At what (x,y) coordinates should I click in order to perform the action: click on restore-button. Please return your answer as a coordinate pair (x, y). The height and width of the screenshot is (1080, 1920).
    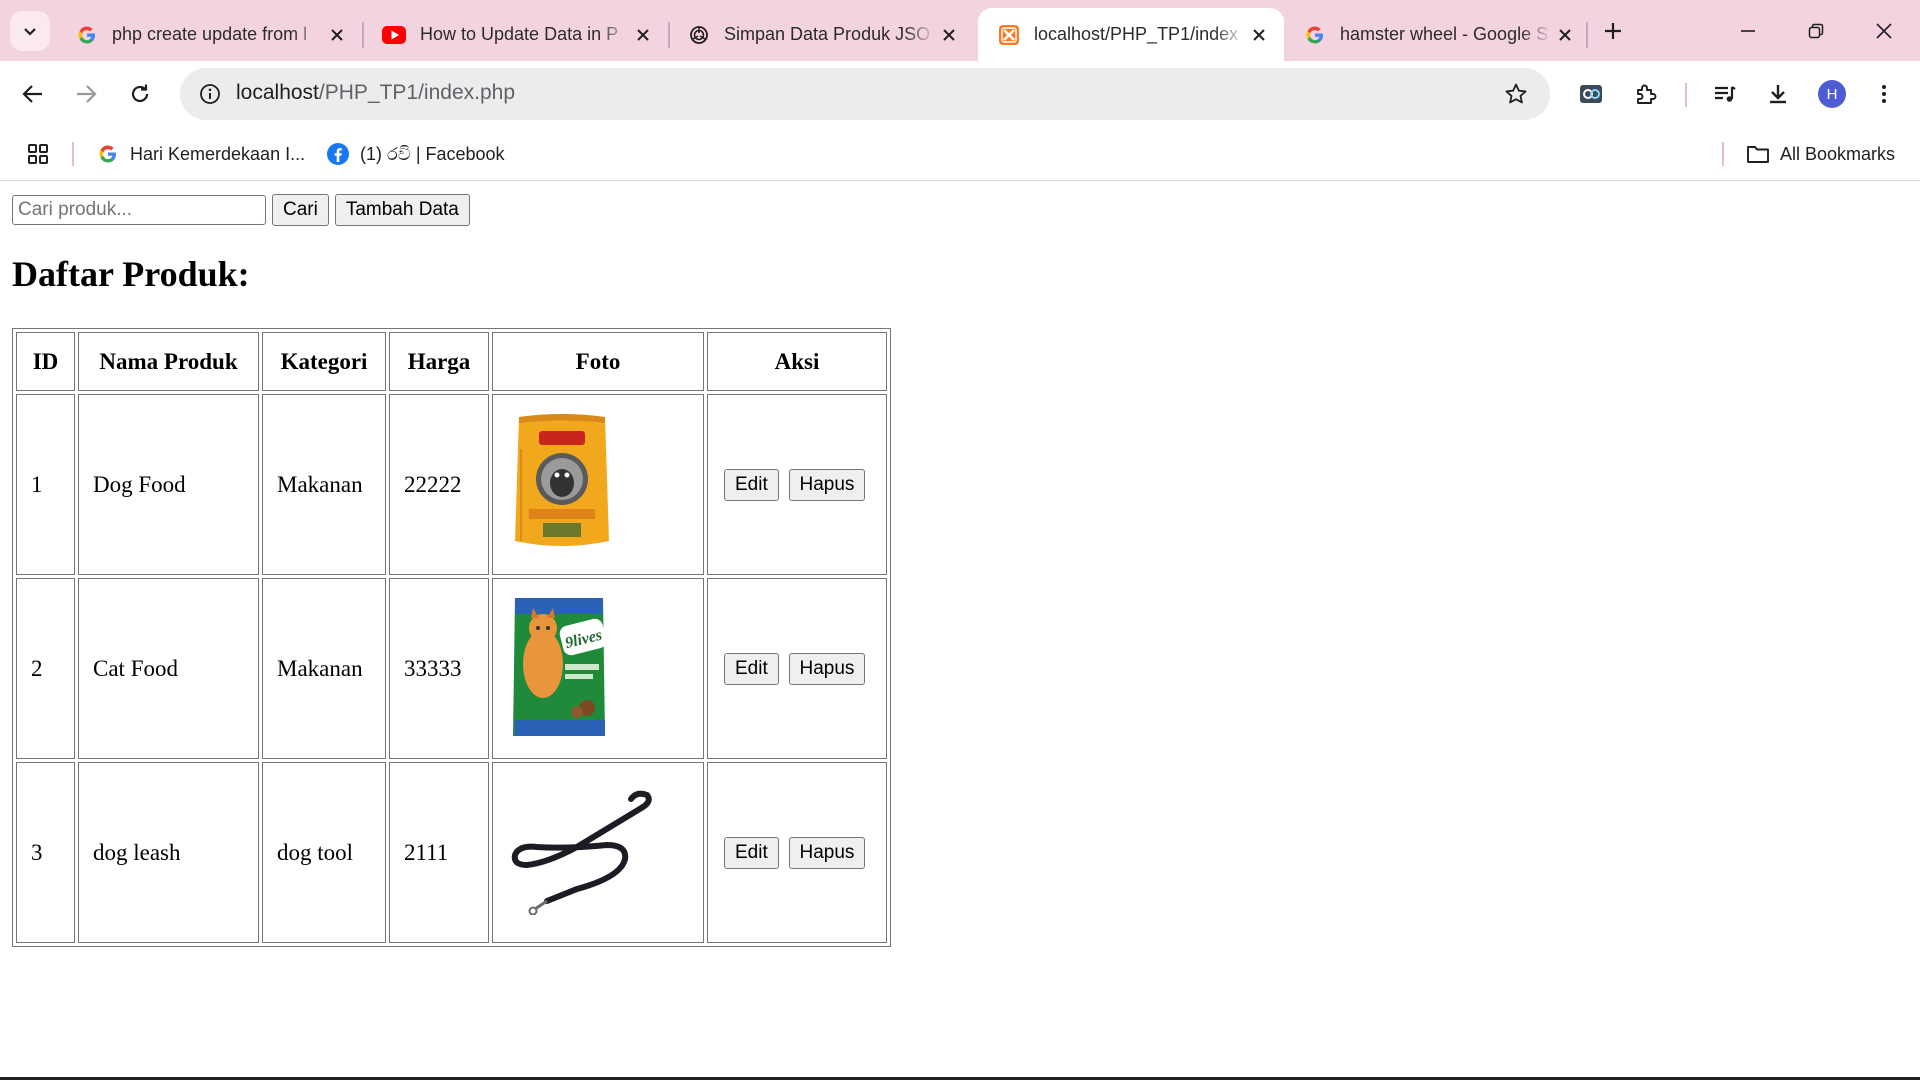
    Looking at the image, I should click on (1816, 30).